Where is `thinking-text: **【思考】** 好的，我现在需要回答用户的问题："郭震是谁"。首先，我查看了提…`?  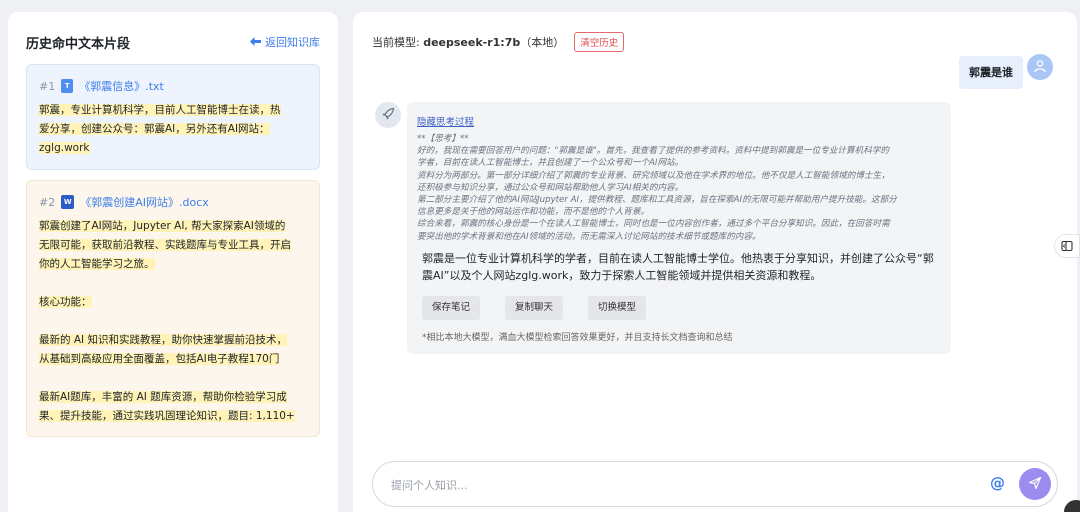
thinking-text: **【思考】** 好的，我现在需要回答用户的问题："郭震是谁"。首先，我查看了提… is located at coordinates (679, 188).